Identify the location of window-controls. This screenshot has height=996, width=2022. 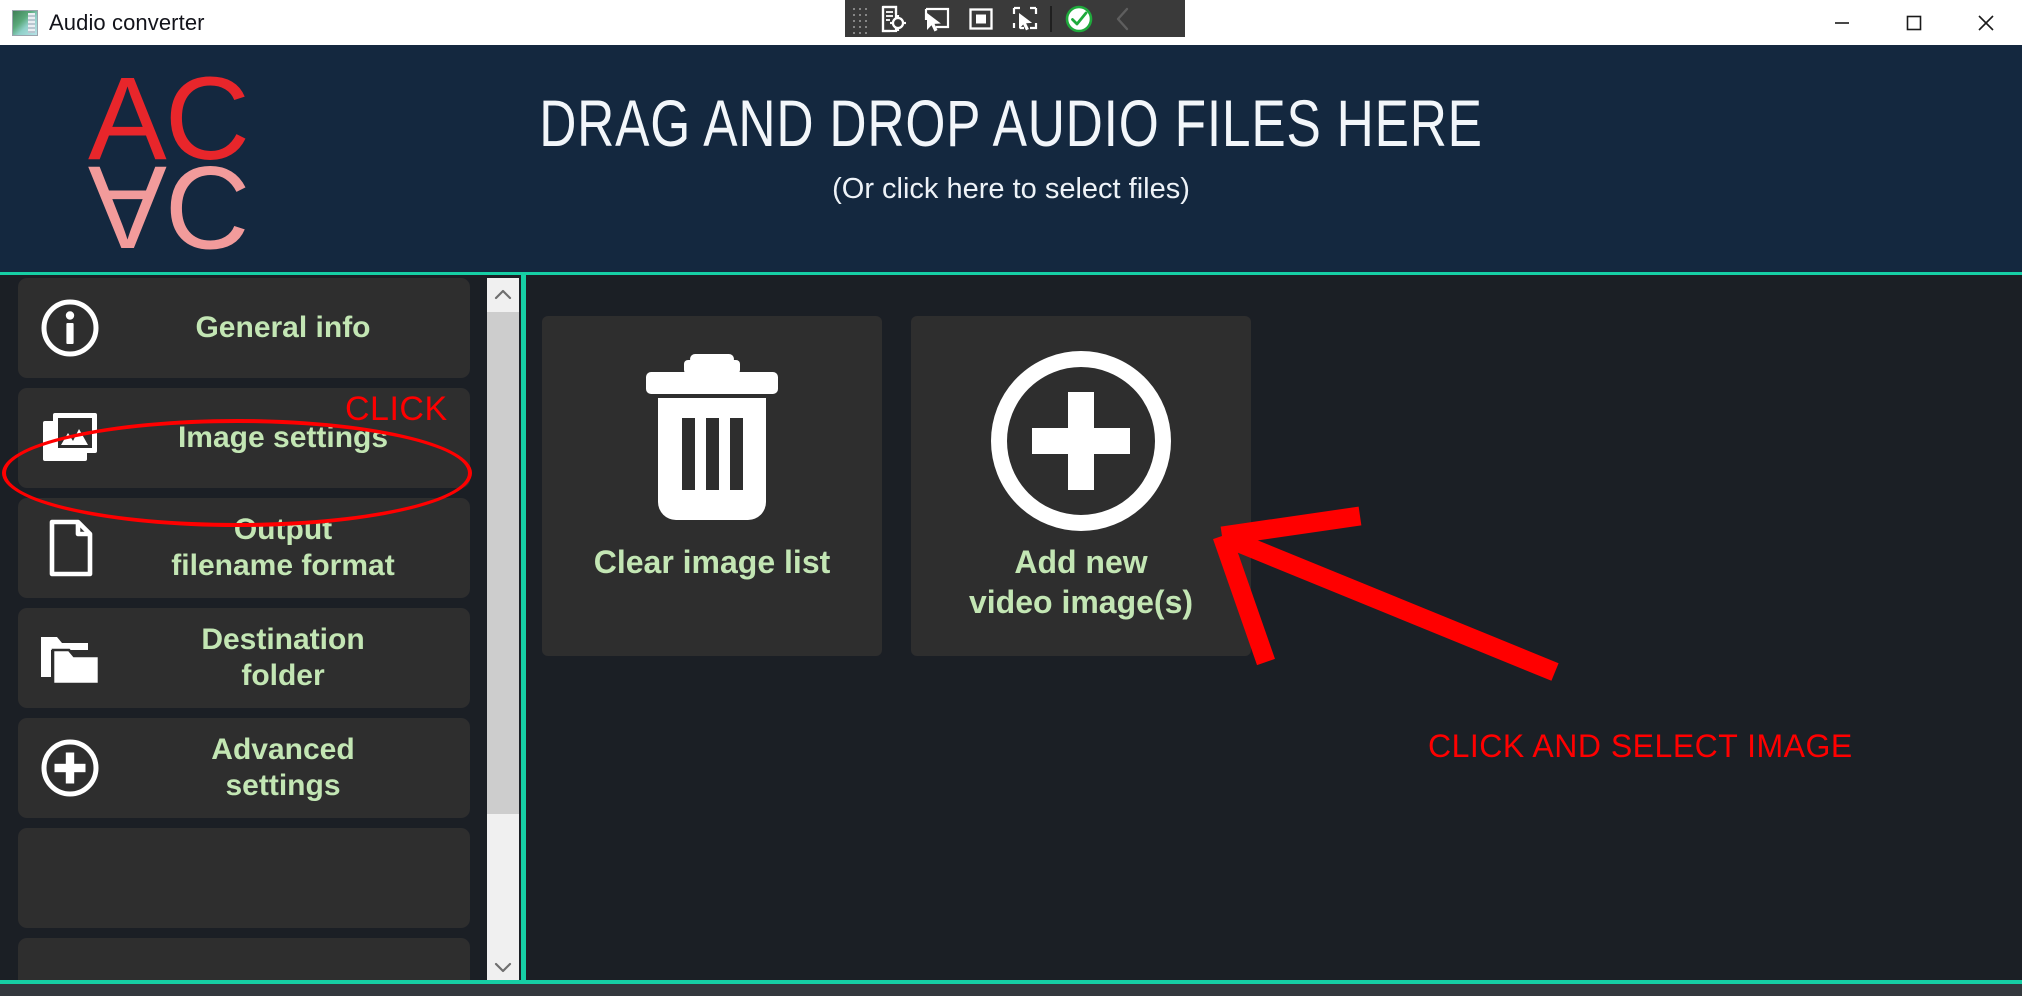
(1914, 22).